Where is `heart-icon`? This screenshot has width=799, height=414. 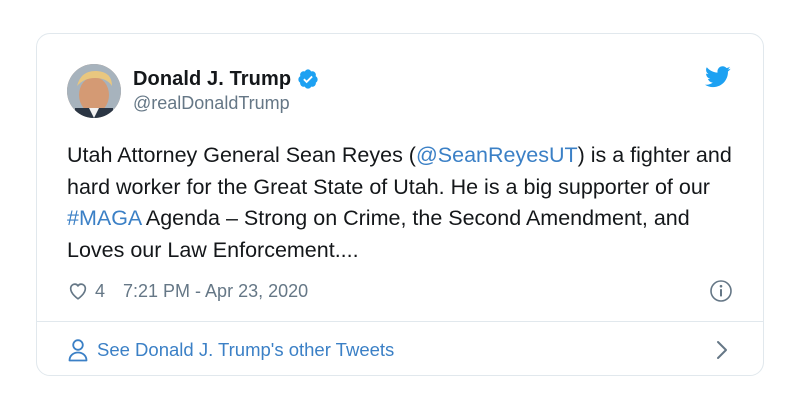
heart-icon is located at coordinates (78, 291).